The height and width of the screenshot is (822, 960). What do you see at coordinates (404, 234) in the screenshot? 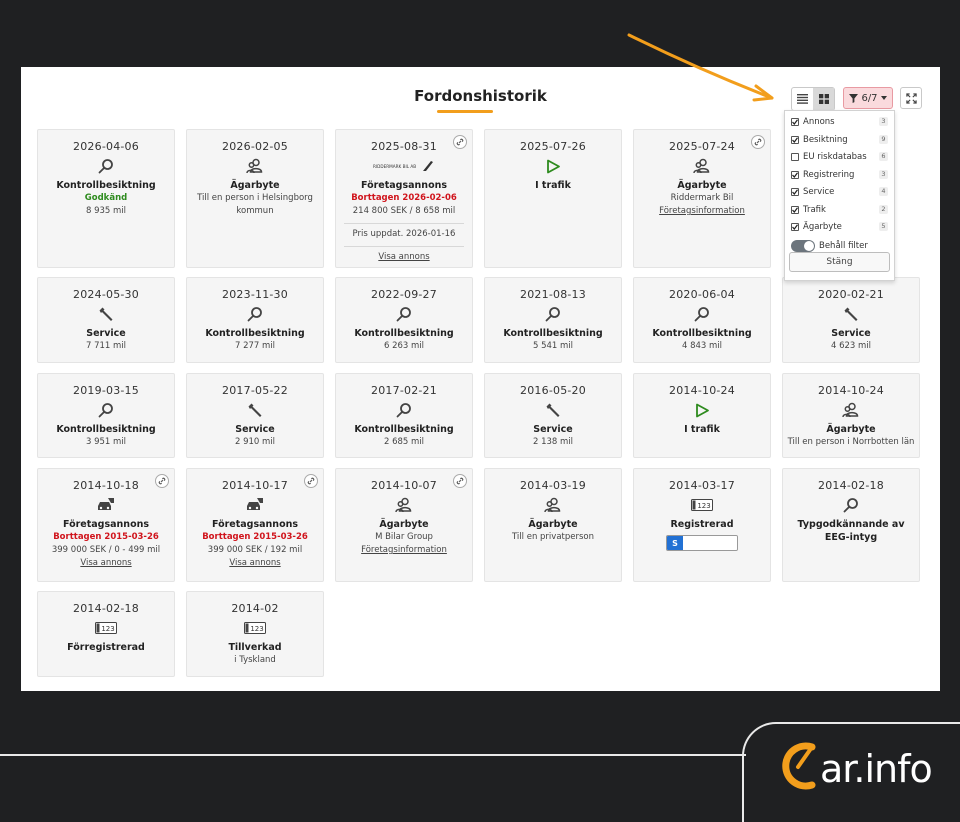
I see `event-detail: Pris uppdat. 2026-01-16` at bounding box center [404, 234].